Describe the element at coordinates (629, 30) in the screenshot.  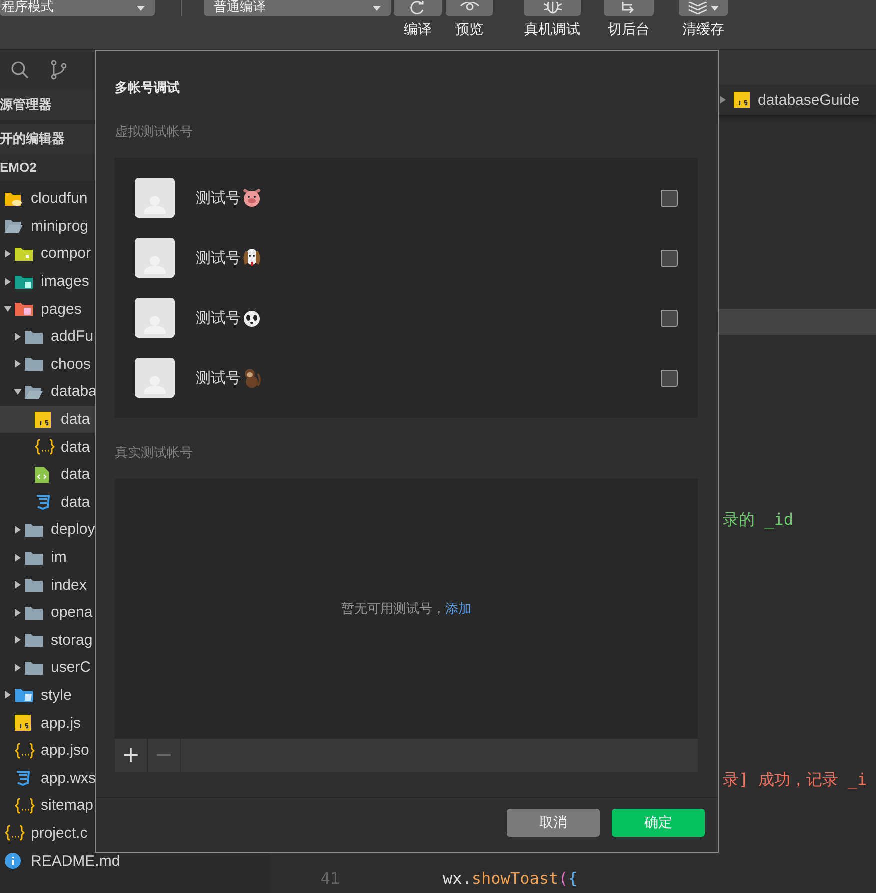
I see `toolbar-label: 切后台` at that location.